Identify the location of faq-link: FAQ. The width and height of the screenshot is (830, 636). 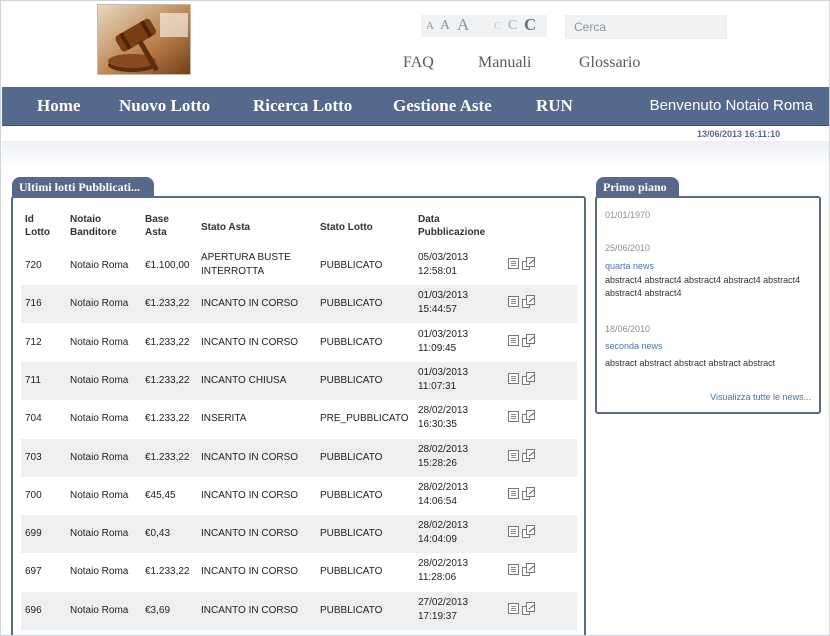
(418, 63).